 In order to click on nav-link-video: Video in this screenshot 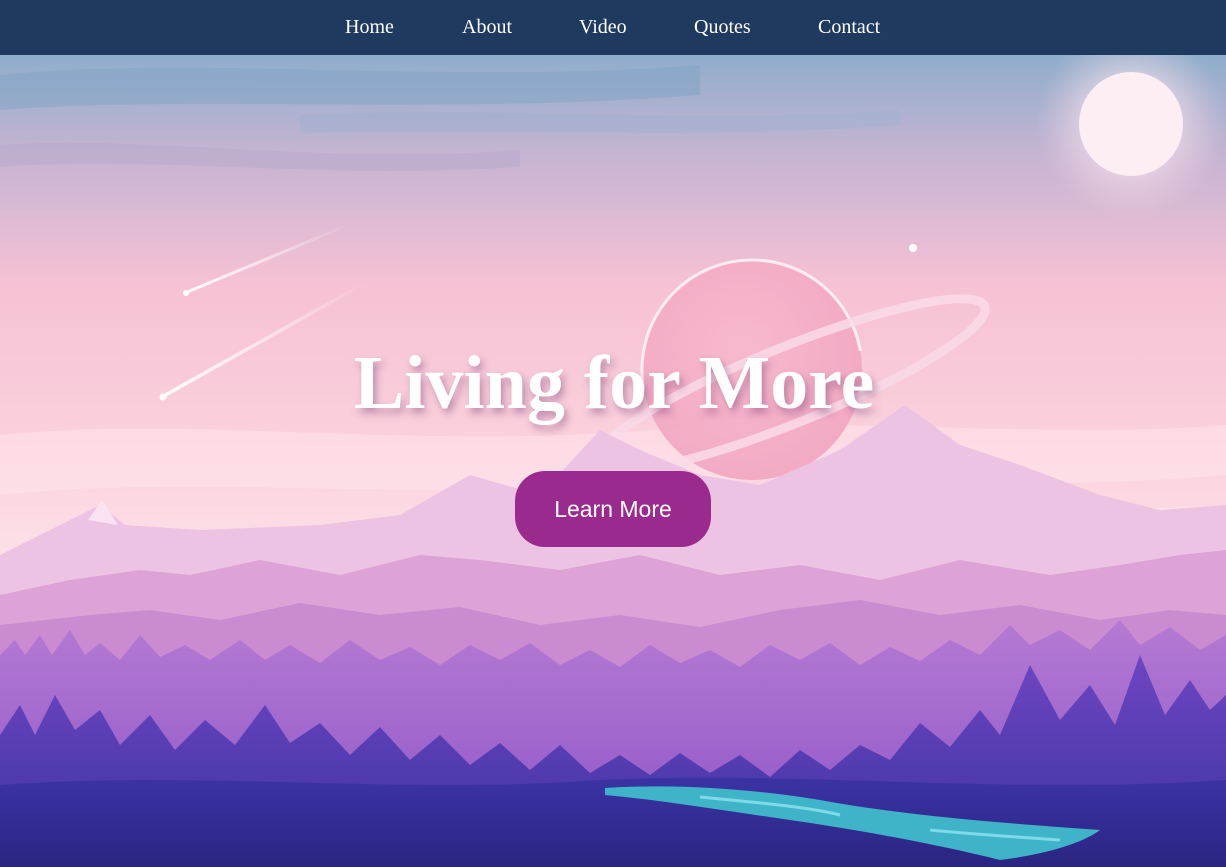, I will do `click(603, 27)`.